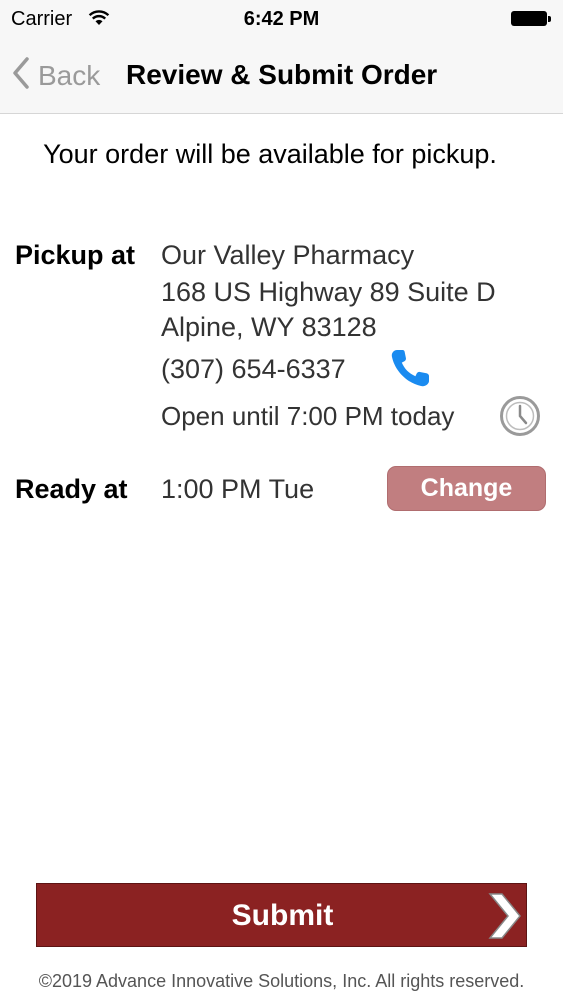 The height and width of the screenshot is (1000, 563). What do you see at coordinates (269, 327) in the screenshot?
I see `pharmacy-address-line2: Alpine, WY 83128` at bounding box center [269, 327].